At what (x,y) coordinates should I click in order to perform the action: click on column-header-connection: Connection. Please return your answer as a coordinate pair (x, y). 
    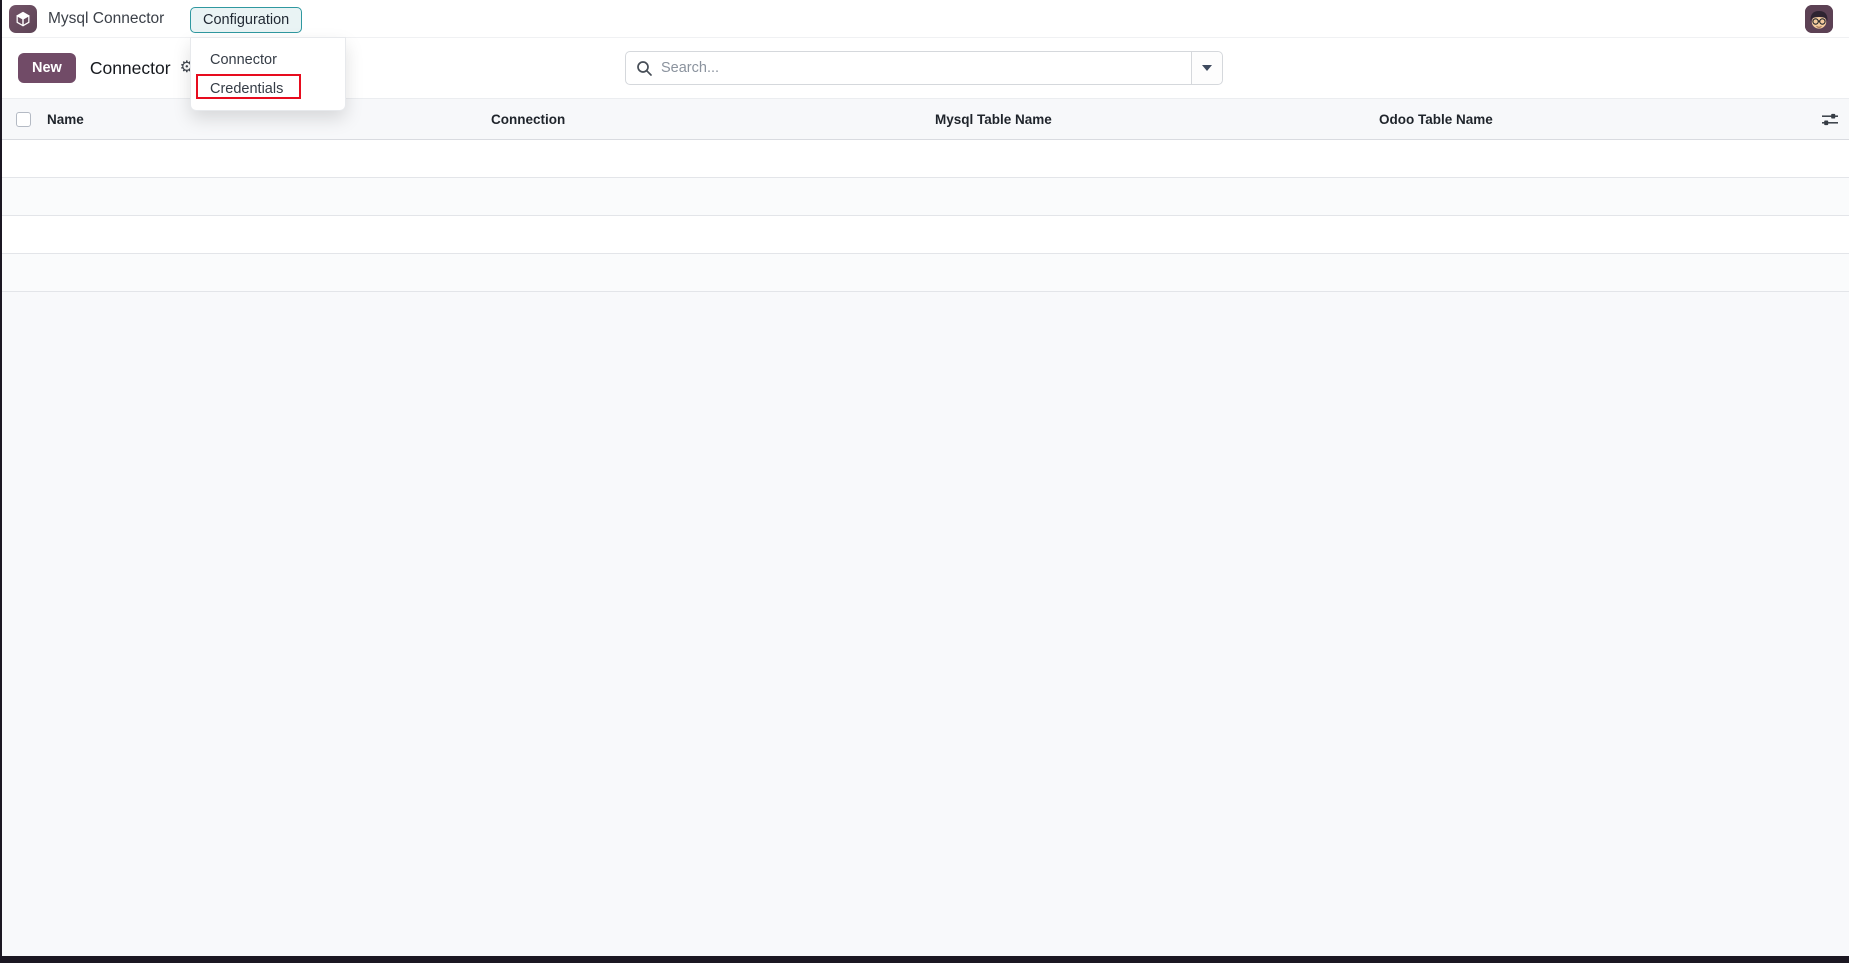
    Looking at the image, I should click on (713, 119).